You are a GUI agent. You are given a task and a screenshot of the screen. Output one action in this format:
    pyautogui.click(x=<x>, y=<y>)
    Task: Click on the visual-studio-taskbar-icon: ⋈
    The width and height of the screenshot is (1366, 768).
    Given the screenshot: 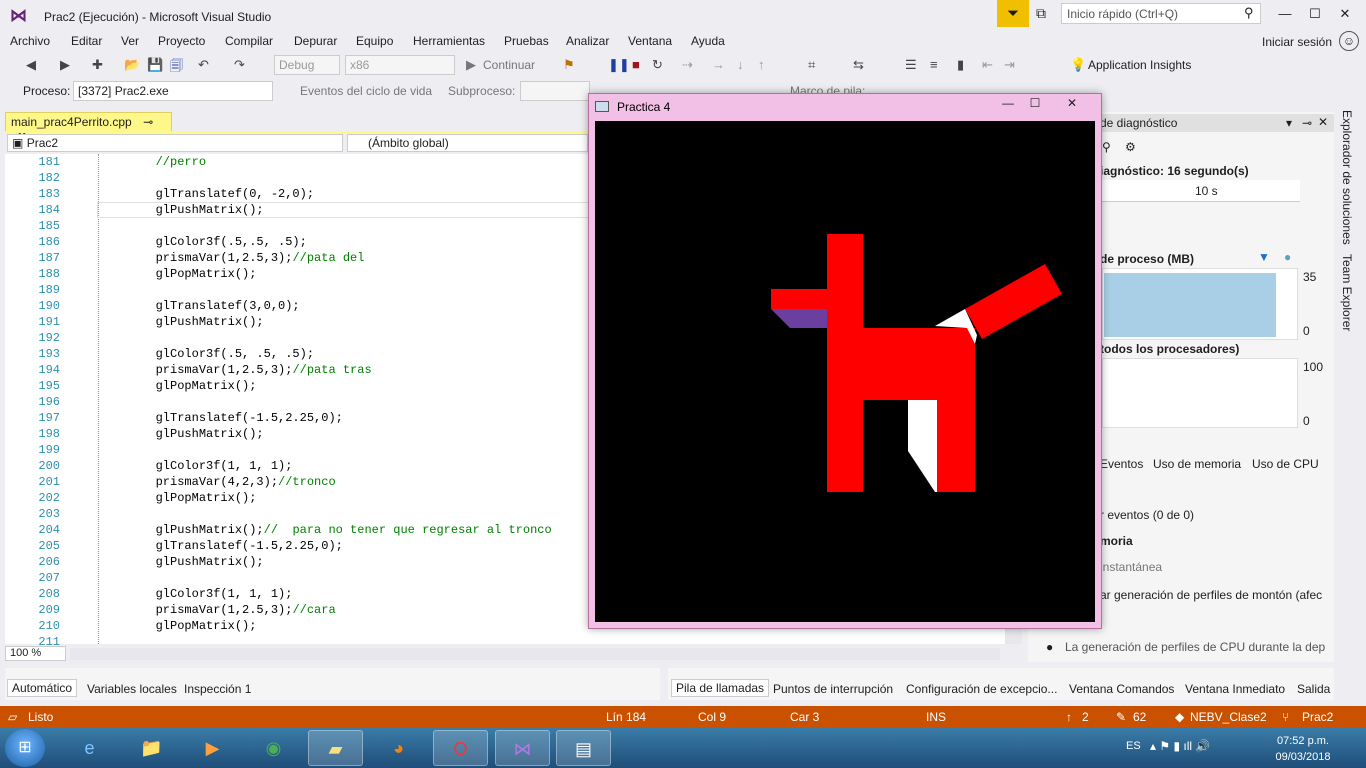 What is the action you would take?
    pyautogui.click(x=522, y=748)
    